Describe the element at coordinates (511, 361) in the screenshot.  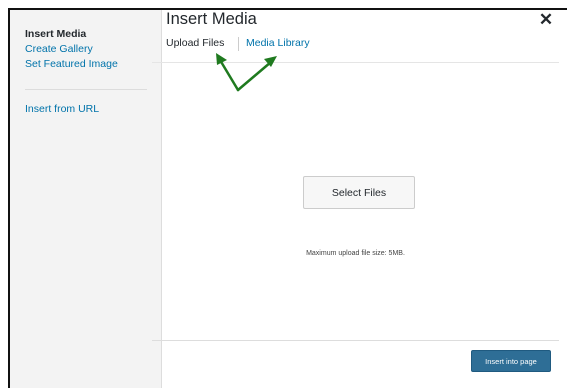
I see `insert-into-page-button: Insert into page` at that location.